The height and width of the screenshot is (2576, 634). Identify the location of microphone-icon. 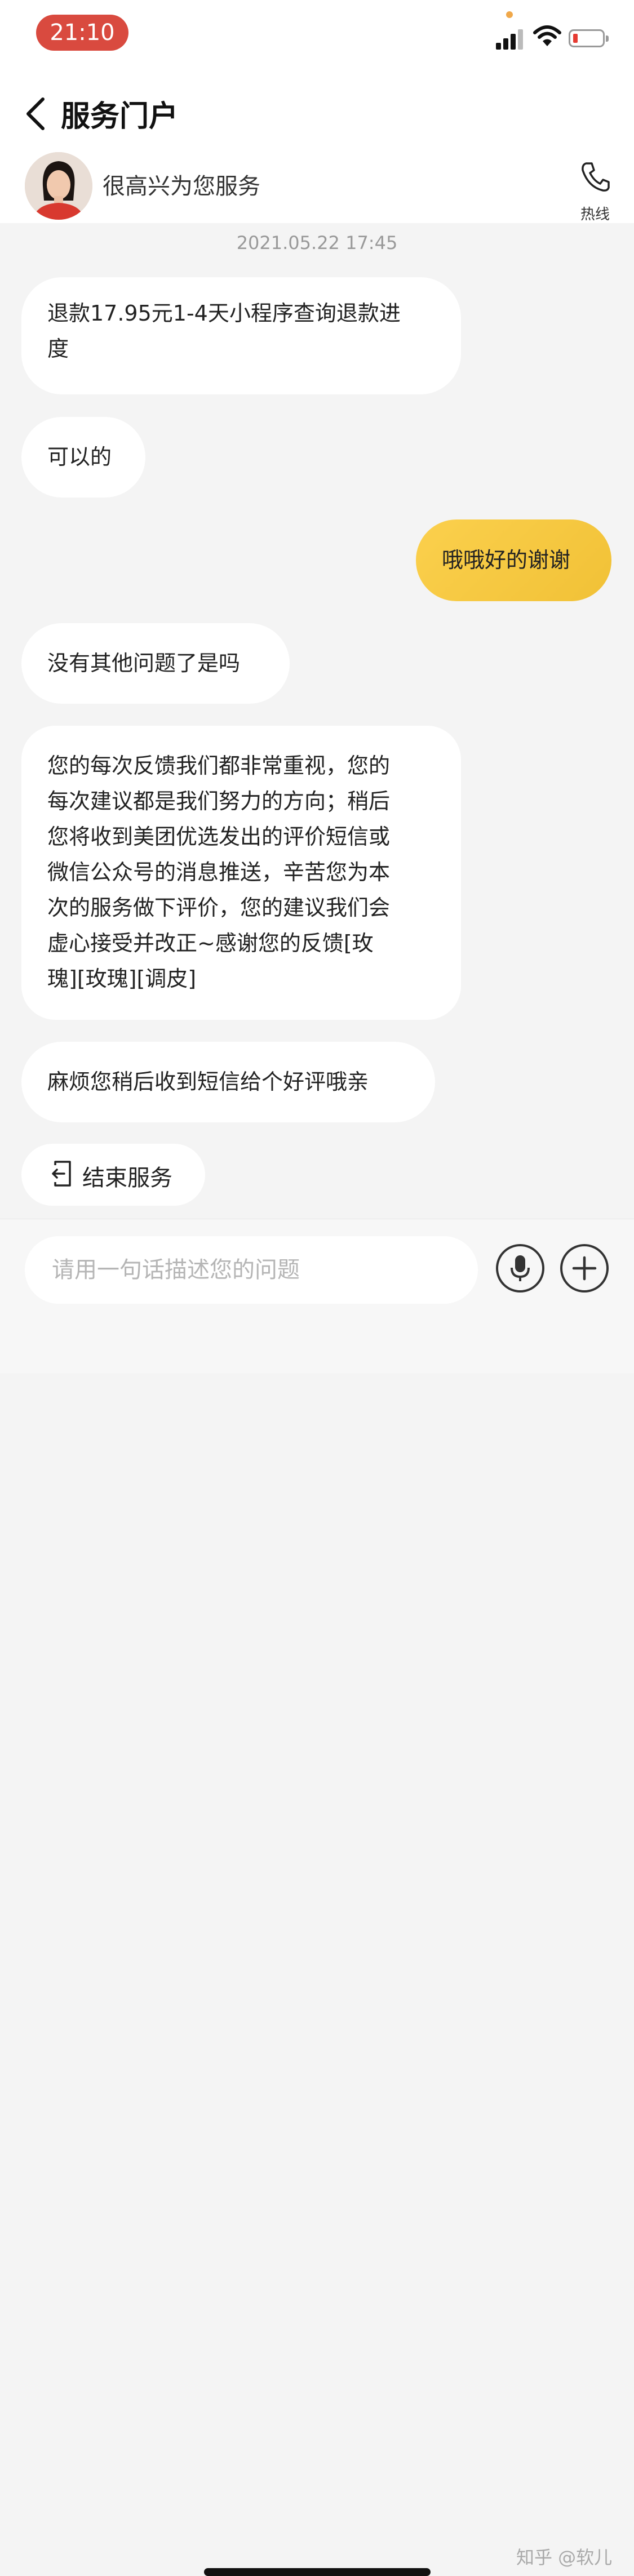
(521, 1268).